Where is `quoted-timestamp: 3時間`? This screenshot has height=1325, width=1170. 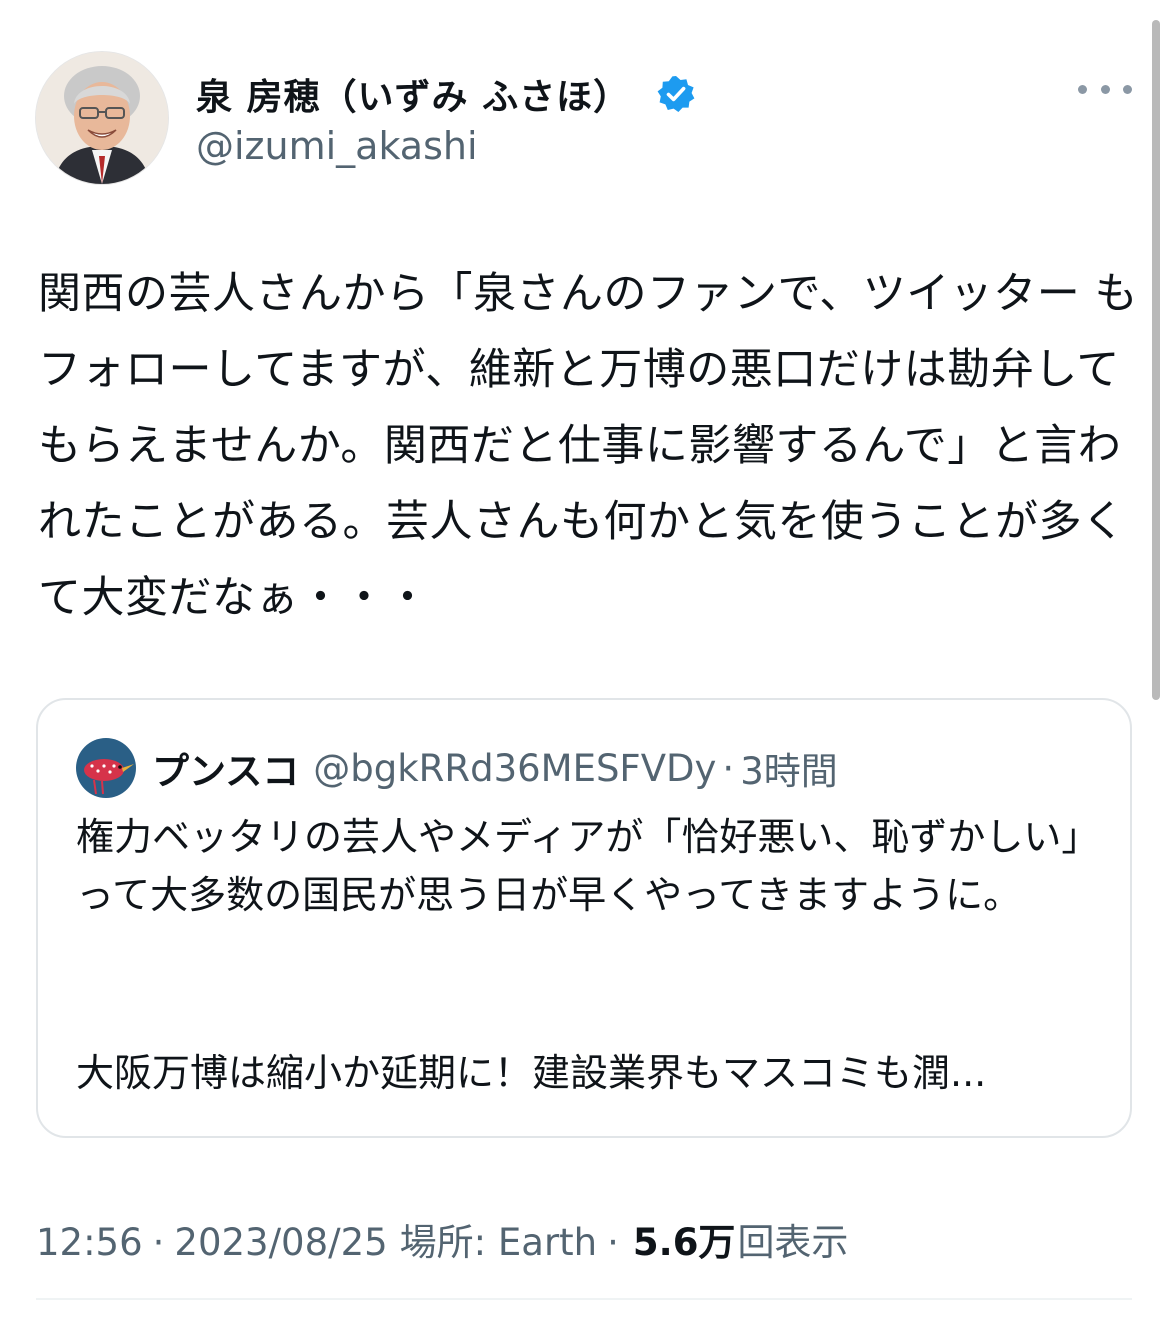
quoted-timestamp: 3時間 is located at coordinates (789, 768).